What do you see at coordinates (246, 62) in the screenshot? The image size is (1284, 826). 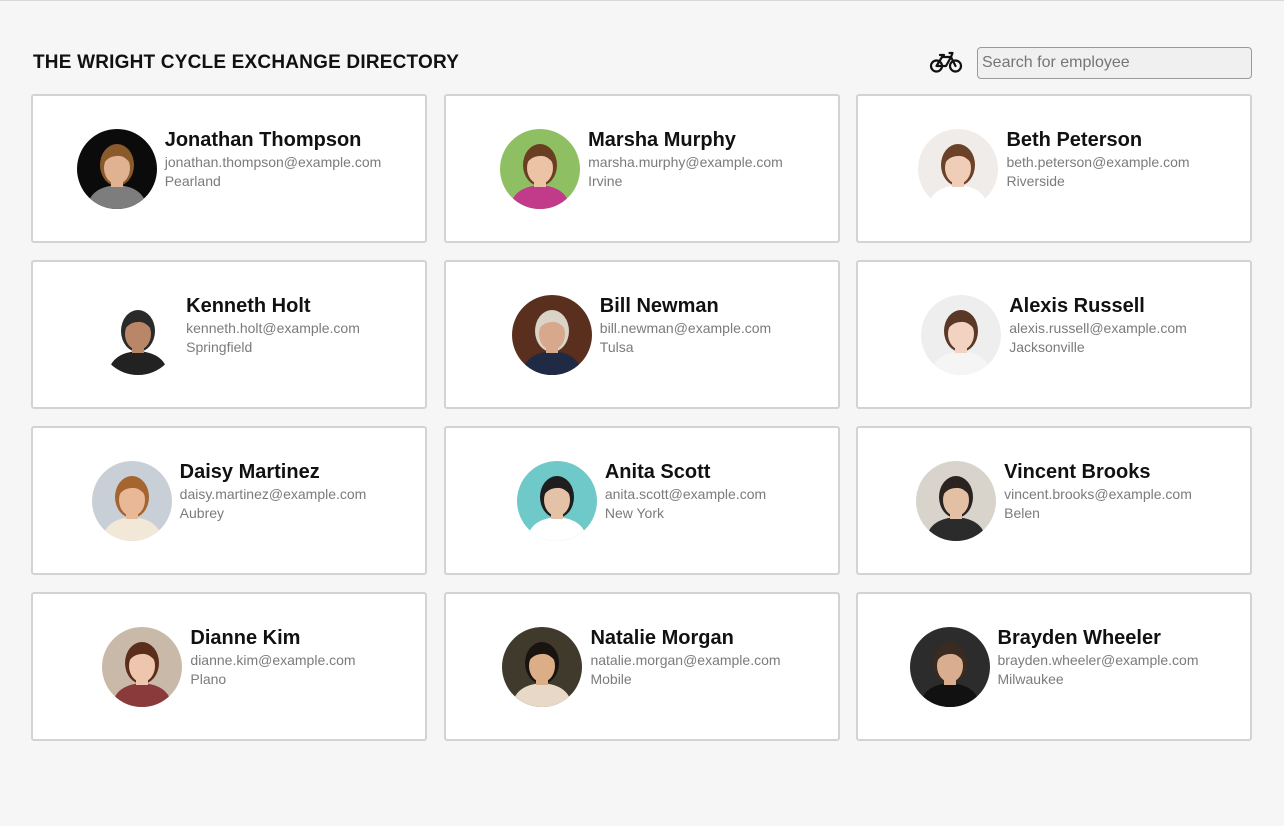 I see `page-title: THE WRIGHT CYCLE EXCHANGE DIRECTORY` at bounding box center [246, 62].